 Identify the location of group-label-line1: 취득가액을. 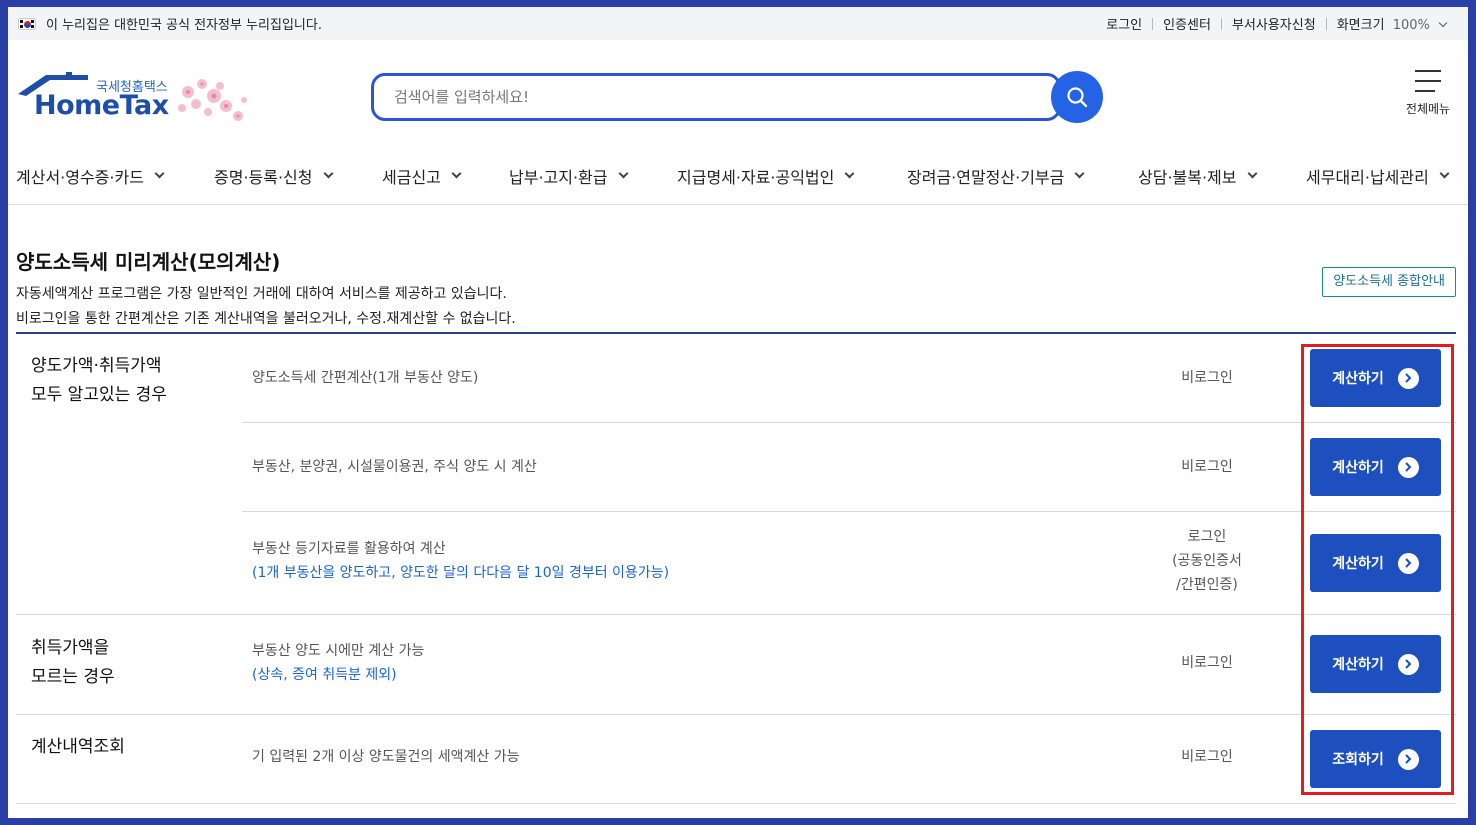
(70, 648).